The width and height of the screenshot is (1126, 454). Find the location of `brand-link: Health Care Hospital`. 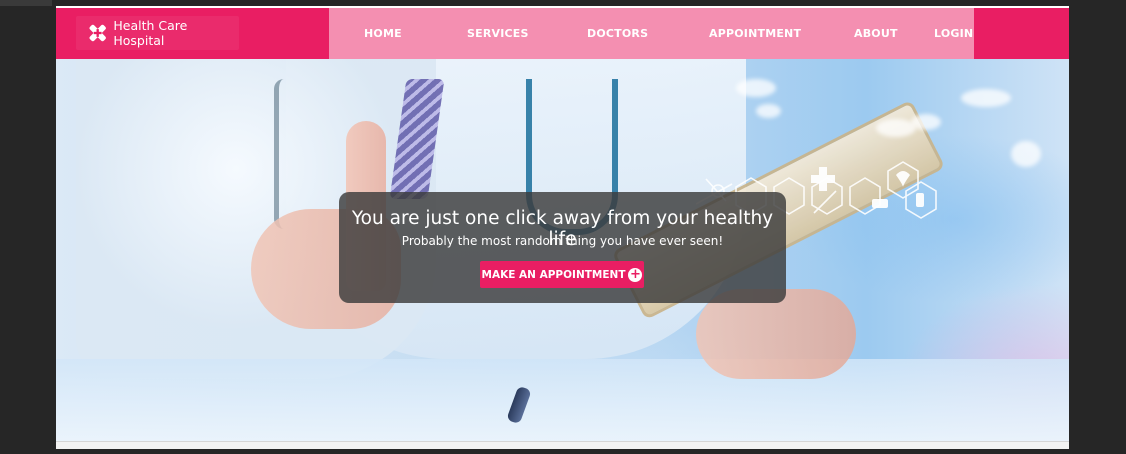

brand-link: Health Care Hospital is located at coordinates (157, 33).